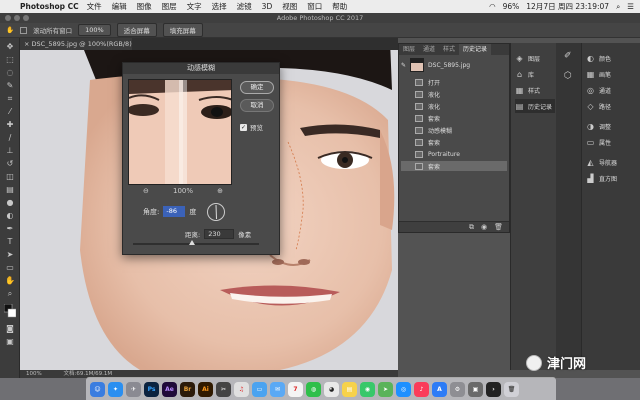 This screenshot has width=640, height=400. I want to click on history-step: 打开, so click(454, 82).